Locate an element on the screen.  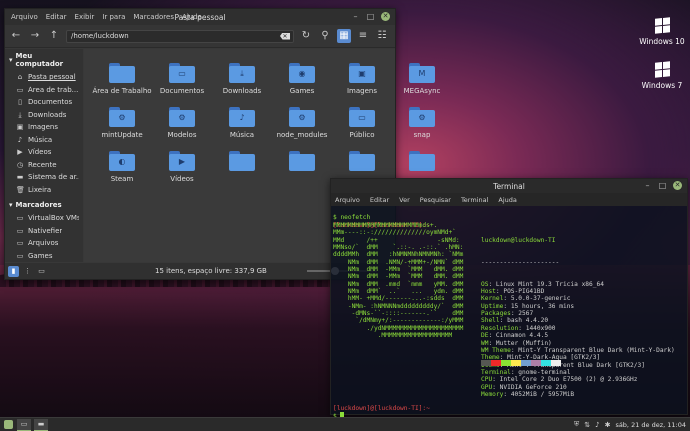
info-line: GPU: NVIDIA GeForce 210 is located at coordinates (524, 387).